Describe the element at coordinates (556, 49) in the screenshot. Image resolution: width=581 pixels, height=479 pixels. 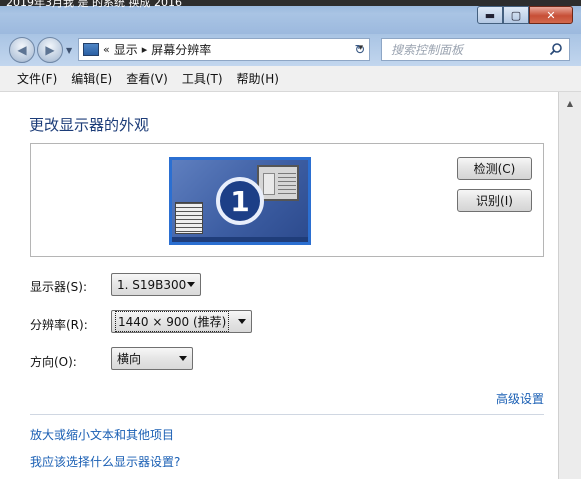
I see `search-icon` at that location.